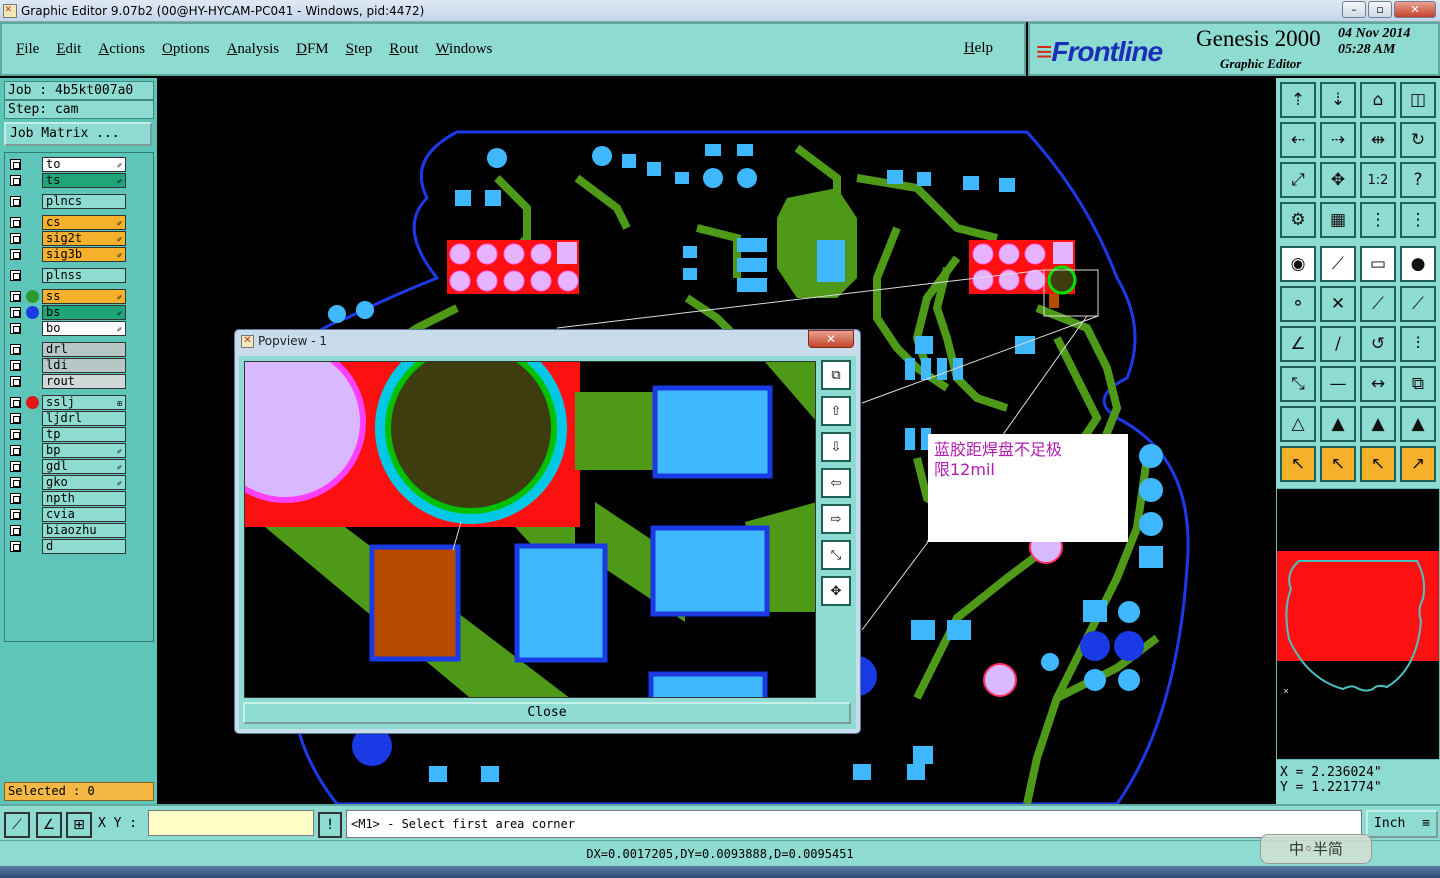 This screenshot has width=1440, height=878. Describe the element at coordinates (1338, 100) in the screenshot. I see `pan-down-icon: ⇣` at that location.